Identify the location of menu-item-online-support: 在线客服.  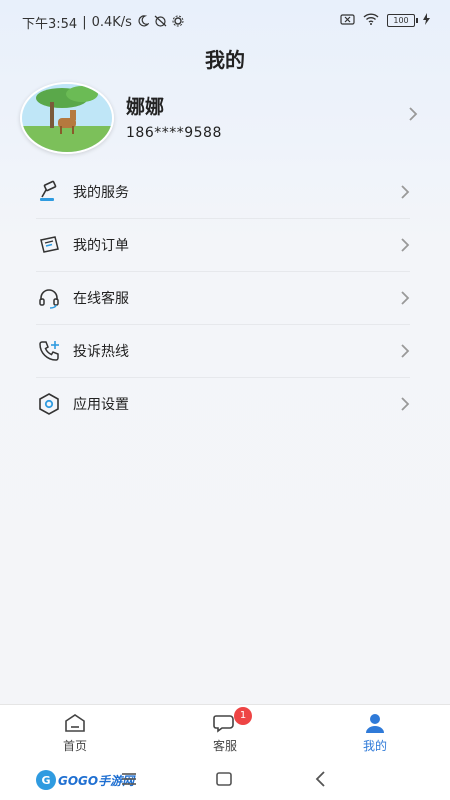
(223, 298).